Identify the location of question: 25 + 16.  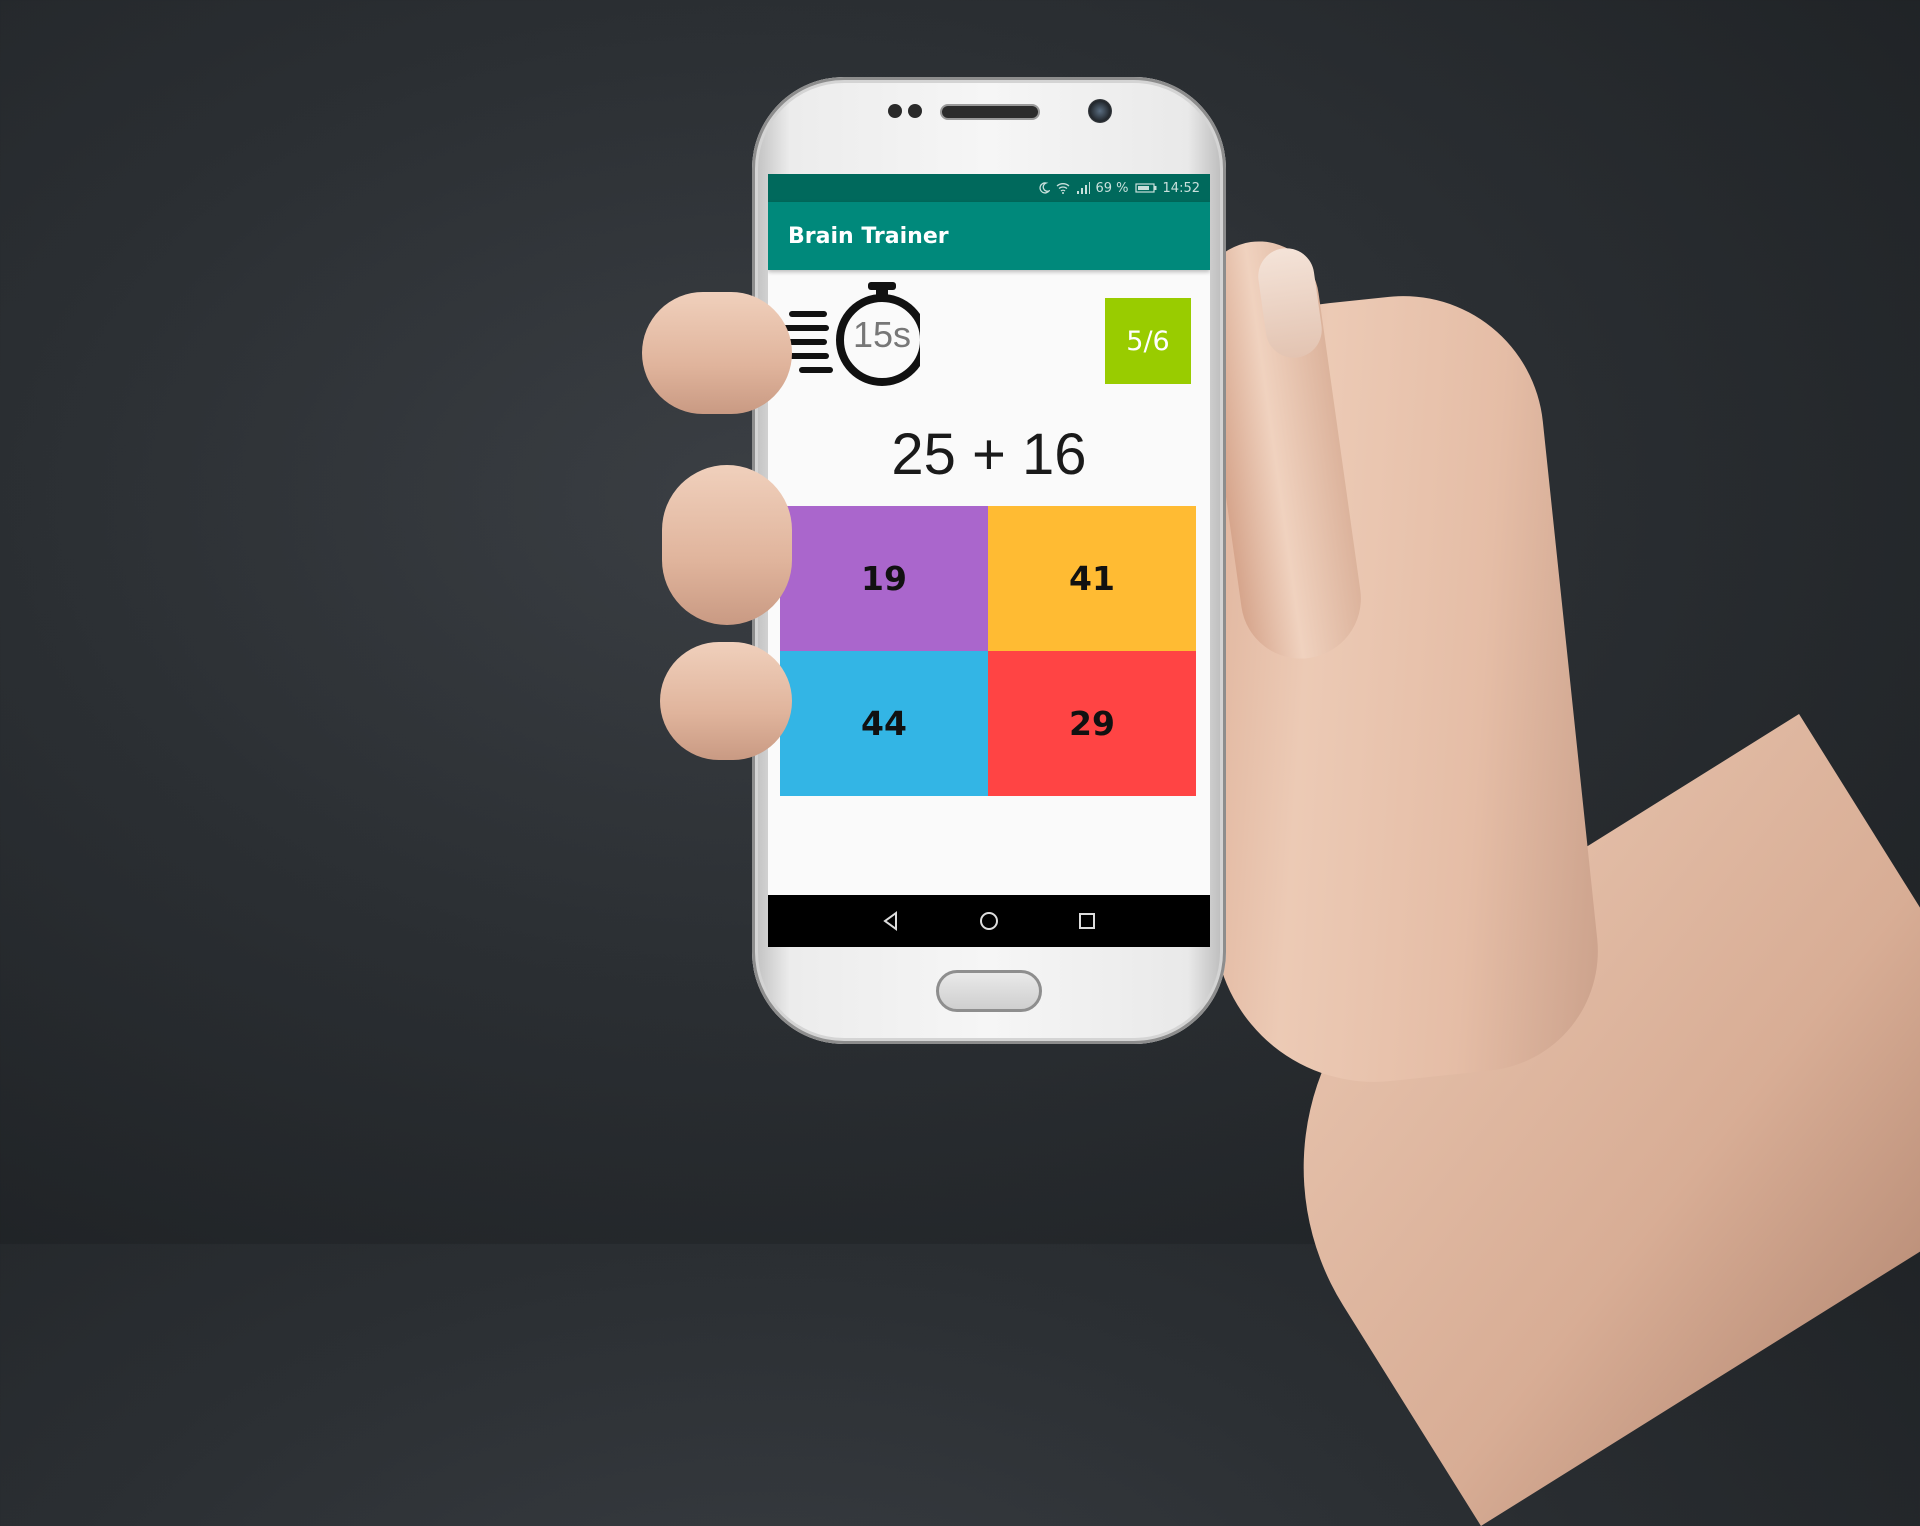
(989, 454).